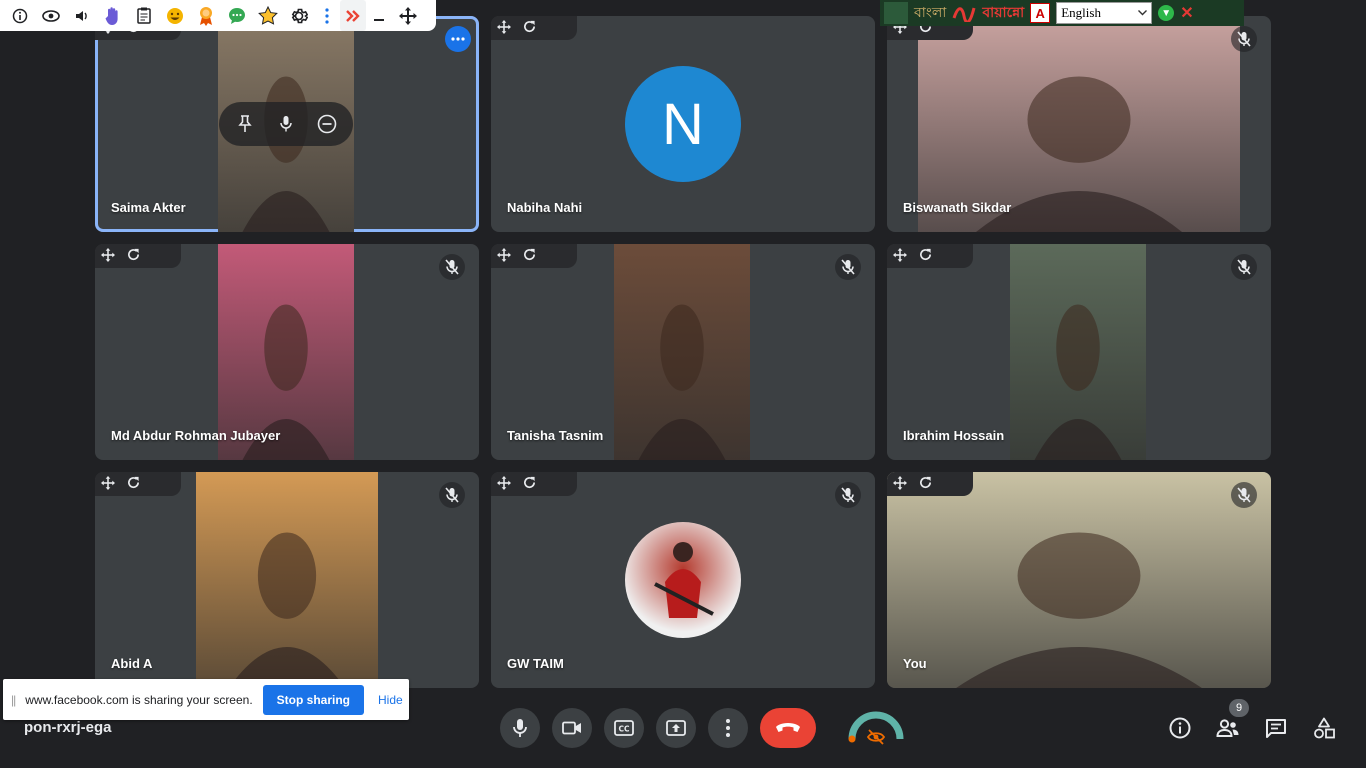 This screenshot has width=1366, height=768. I want to click on participant-tile: Saima Akter, so click(287, 124).